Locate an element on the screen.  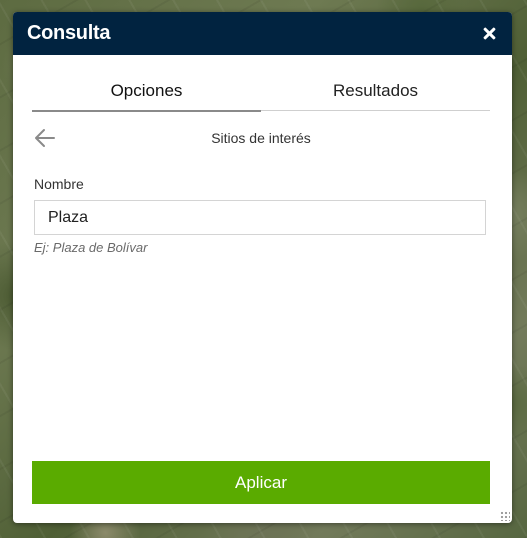
panel-title: Consulta is located at coordinates (69, 33).